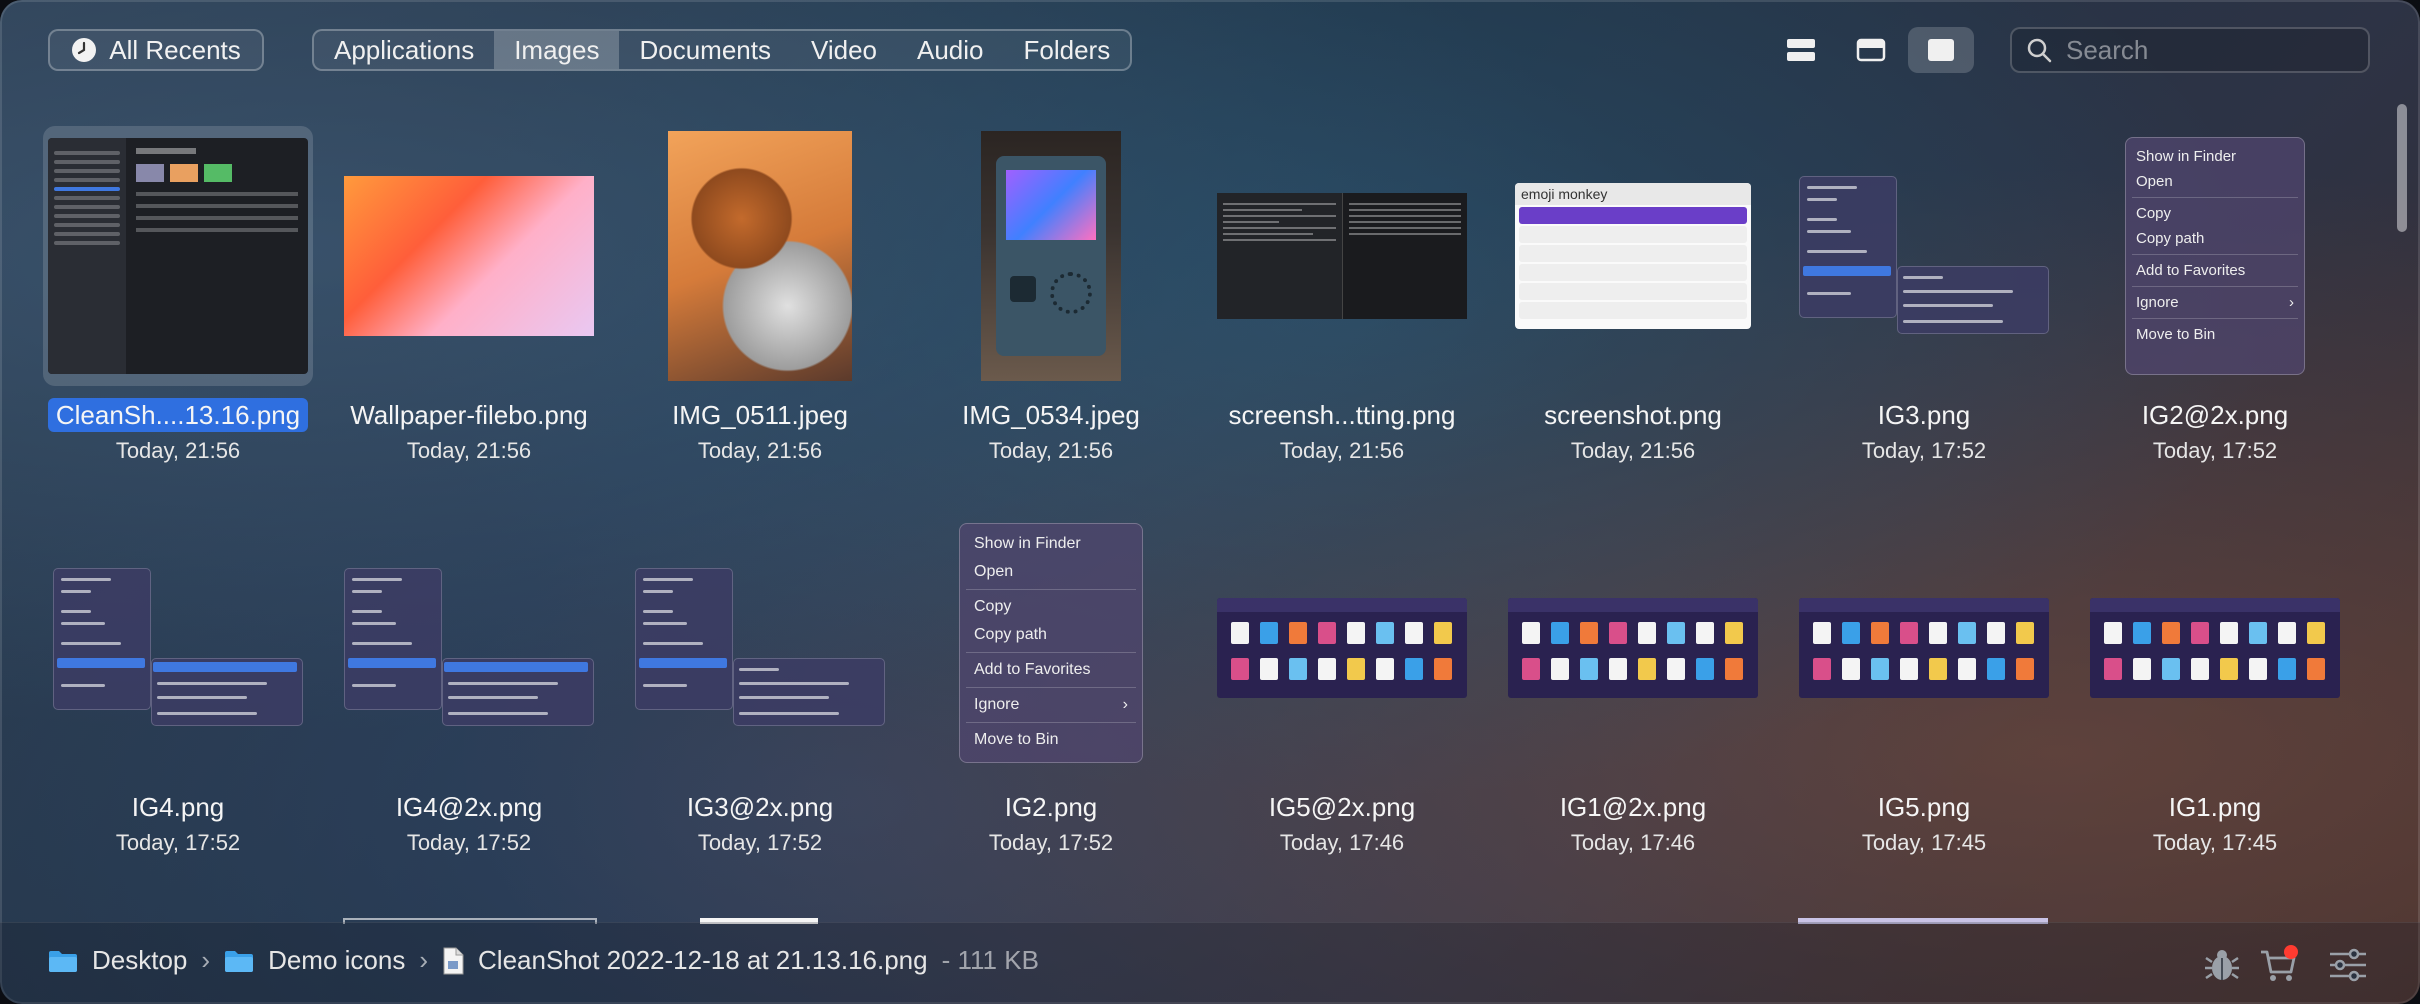 This screenshot has height=1004, width=2420. What do you see at coordinates (2222, 965) in the screenshot?
I see `bug-report-button` at bounding box center [2222, 965].